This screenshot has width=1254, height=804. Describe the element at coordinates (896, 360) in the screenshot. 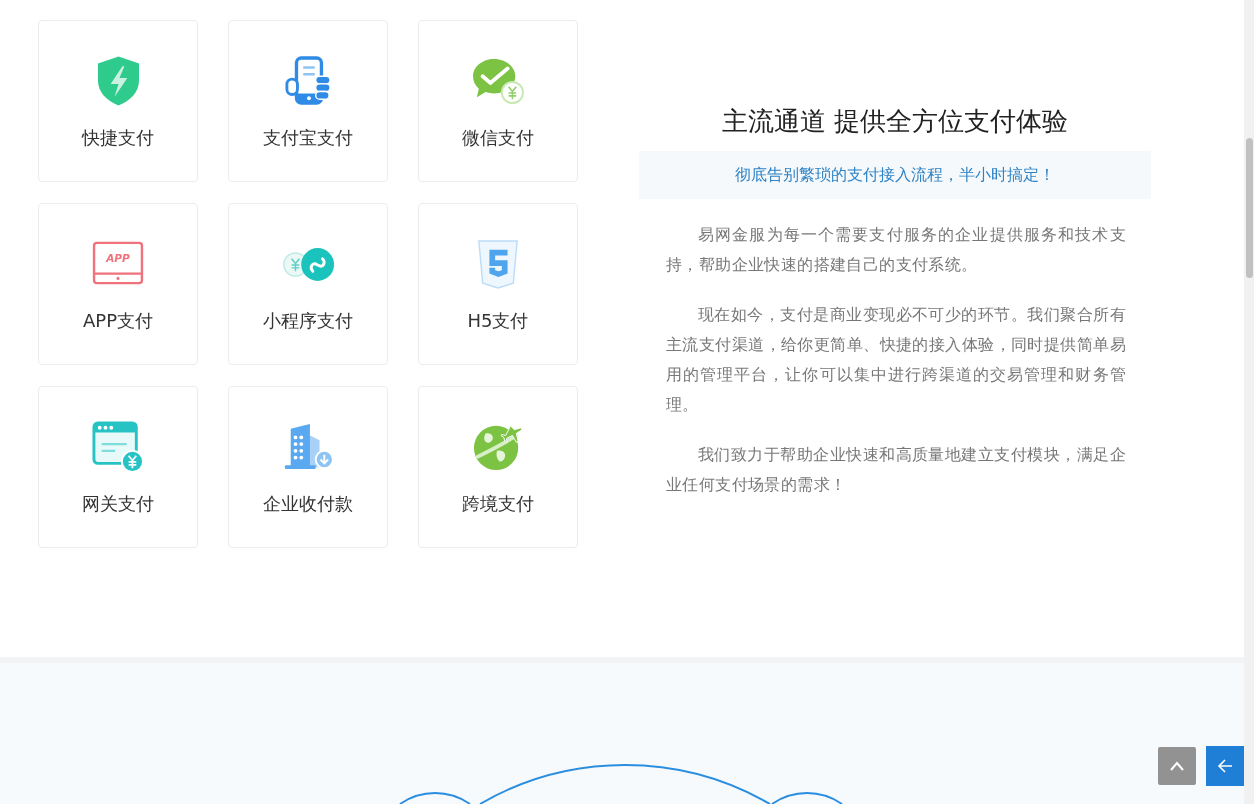

I see `intro-paragraph: 现在如今，支付是商业变现必不可少的环节。我们聚合所有主流支付渠道，给你更简单、快捷的接入体验，同时提供简单易用的管理平台，让你可以集中进行跨渠道的交易管理和财务管理。` at that location.